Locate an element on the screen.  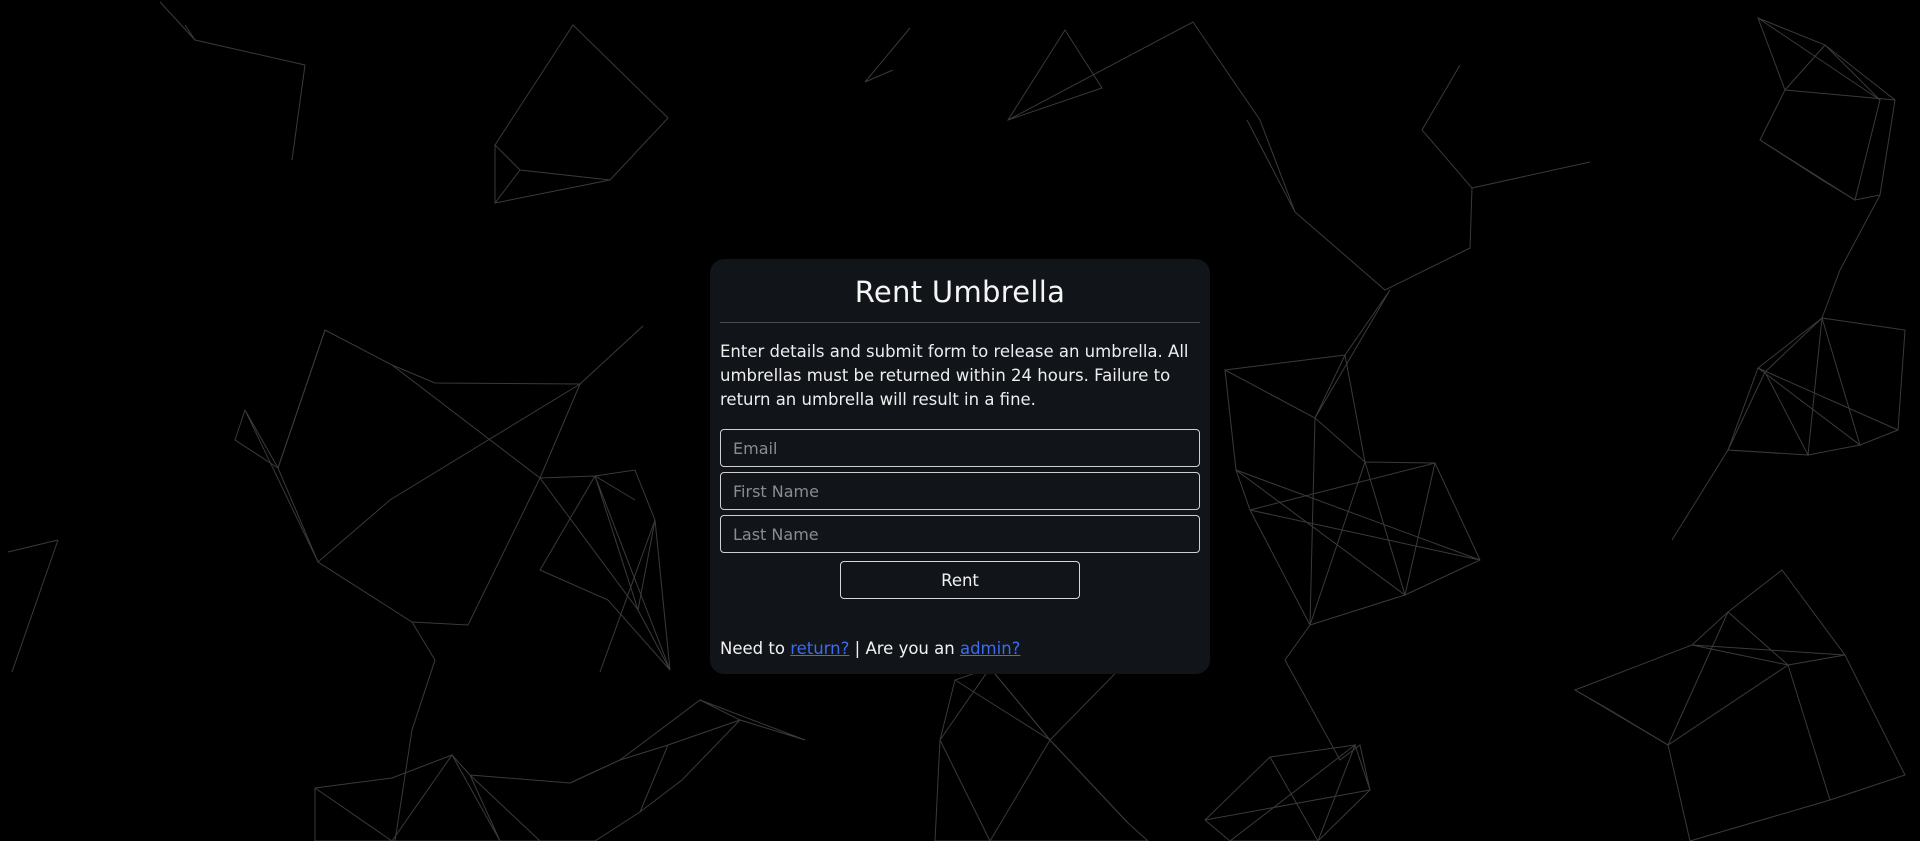
footer-links: Need to return? | Are you an admin? is located at coordinates (870, 648).